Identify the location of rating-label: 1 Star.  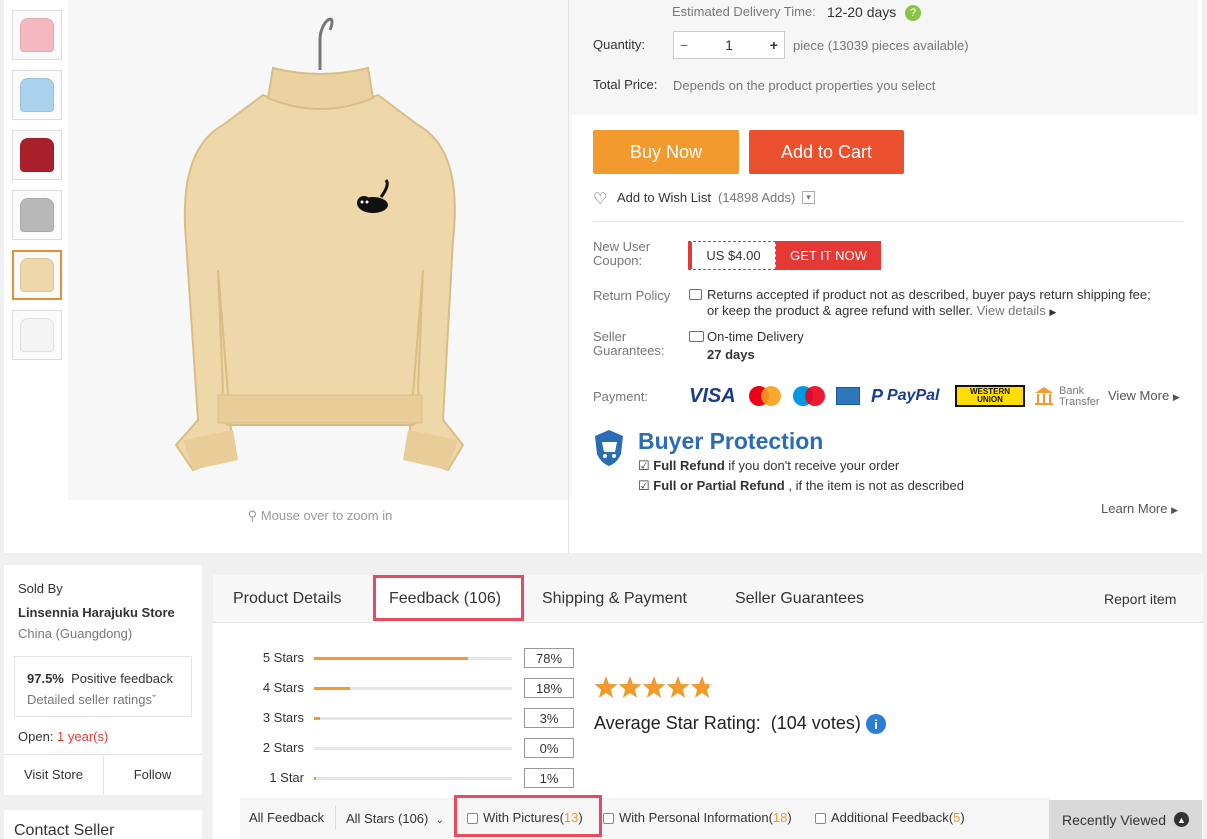
(286, 777).